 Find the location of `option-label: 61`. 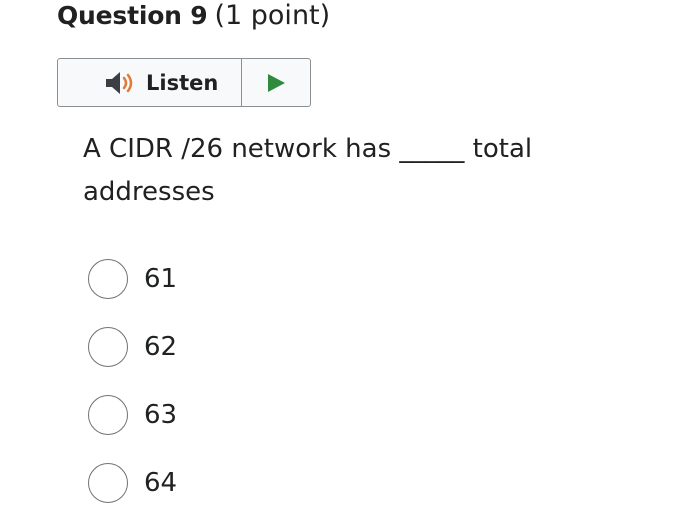

option-label: 61 is located at coordinates (161, 279).